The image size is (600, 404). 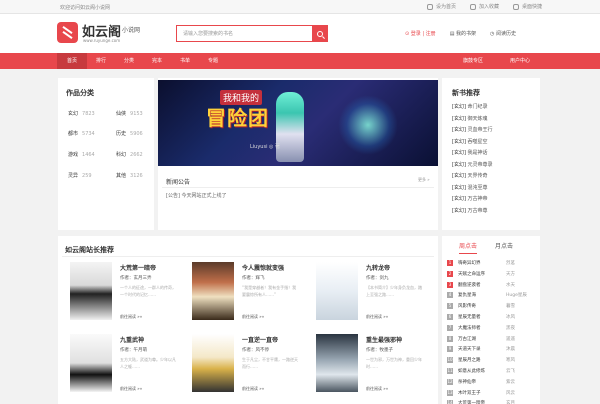 I want to click on rank-book-name: 大荒第一暗帝, so click(x=471, y=402).